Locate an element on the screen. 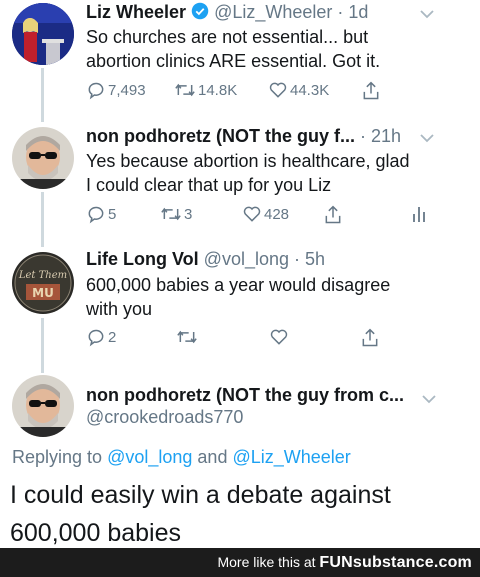 The image size is (480, 577). tweet-text-line: So churches are not essential... but is located at coordinates (227, 37).